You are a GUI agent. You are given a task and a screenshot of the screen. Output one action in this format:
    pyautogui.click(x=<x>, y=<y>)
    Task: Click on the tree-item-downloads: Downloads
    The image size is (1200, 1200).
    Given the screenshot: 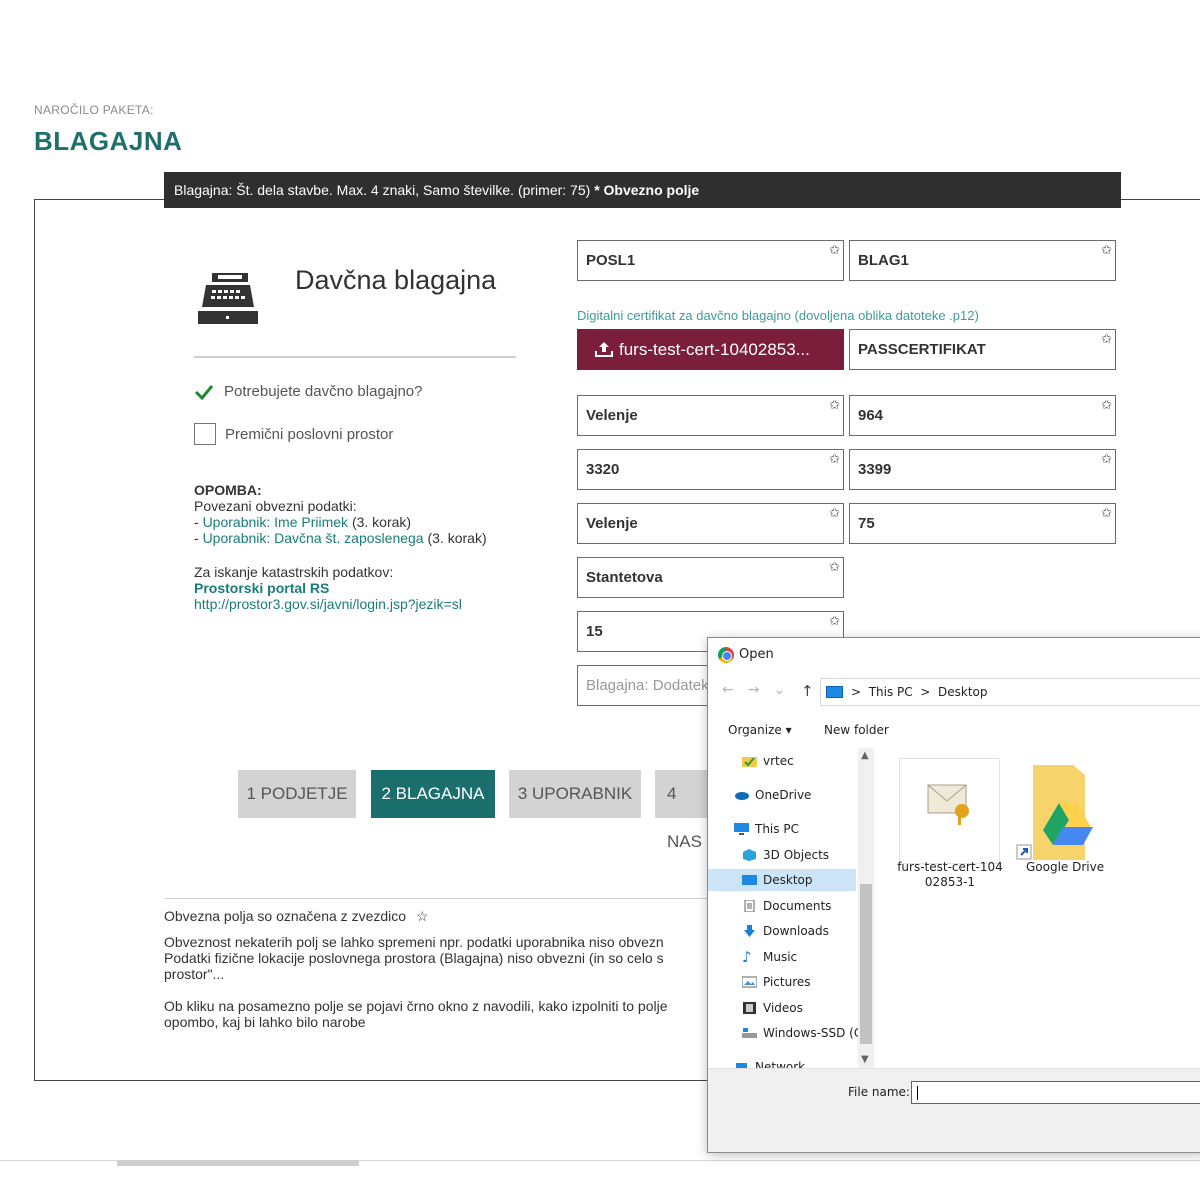 What is the action you would take?
    pyautogui.click(x=785, y=931)
    